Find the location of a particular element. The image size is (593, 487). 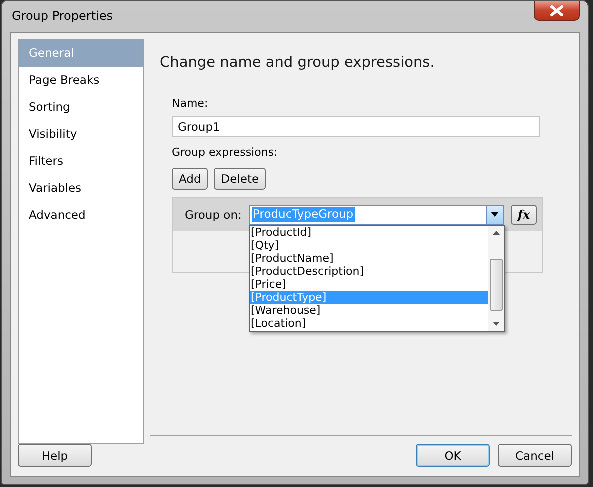

scroll-down-icon is located at coordinates (496, 324).